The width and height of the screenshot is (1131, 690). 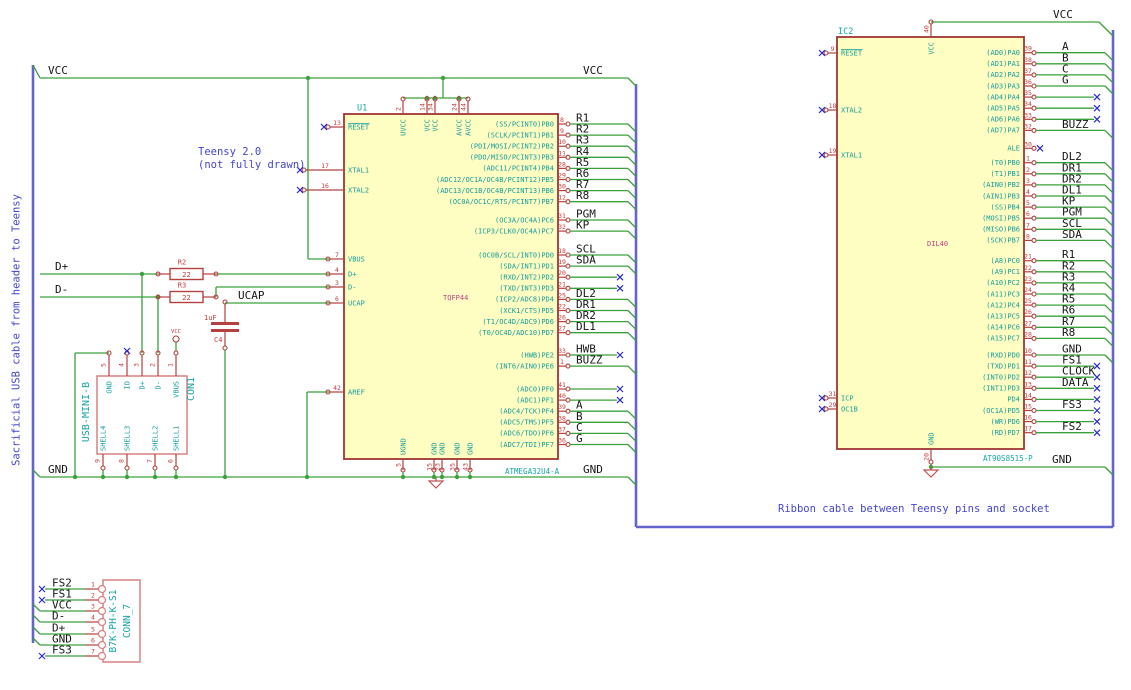 I want to click on u1-pin-number: 8, so click(x=562, y=120).